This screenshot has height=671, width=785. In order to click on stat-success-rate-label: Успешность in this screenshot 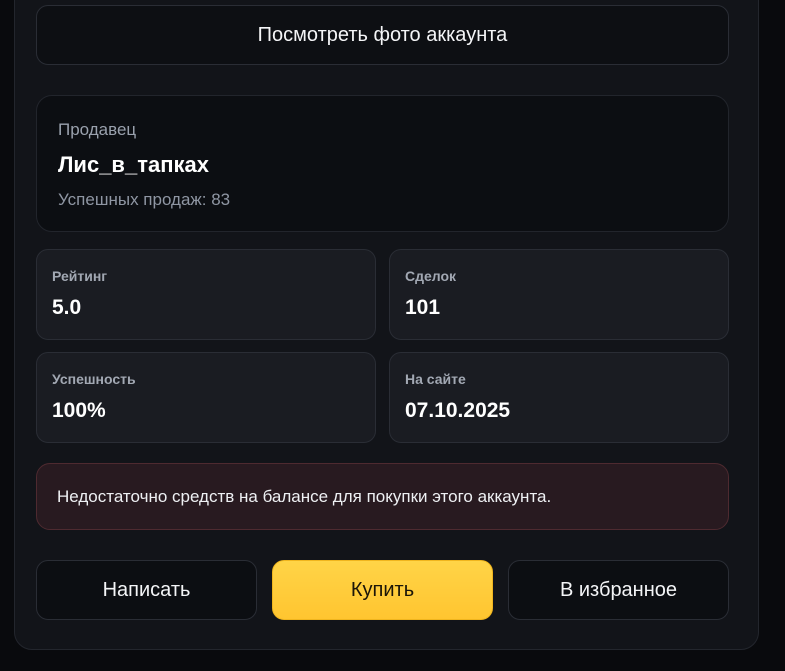, I will do `click(94, 379)`.